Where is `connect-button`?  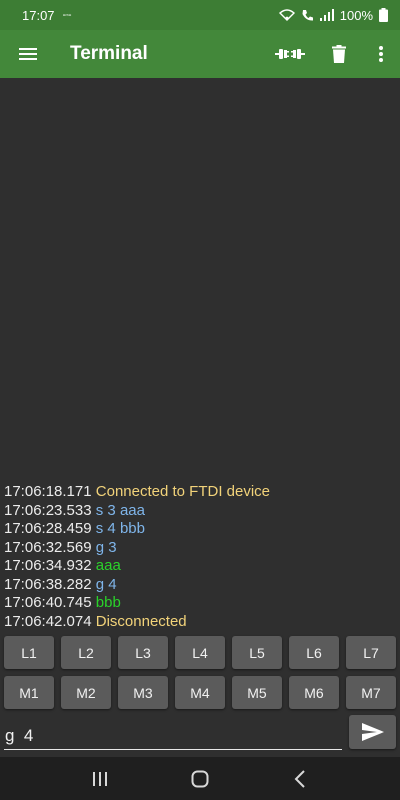
connect-button is located at coordinates (290, 54).